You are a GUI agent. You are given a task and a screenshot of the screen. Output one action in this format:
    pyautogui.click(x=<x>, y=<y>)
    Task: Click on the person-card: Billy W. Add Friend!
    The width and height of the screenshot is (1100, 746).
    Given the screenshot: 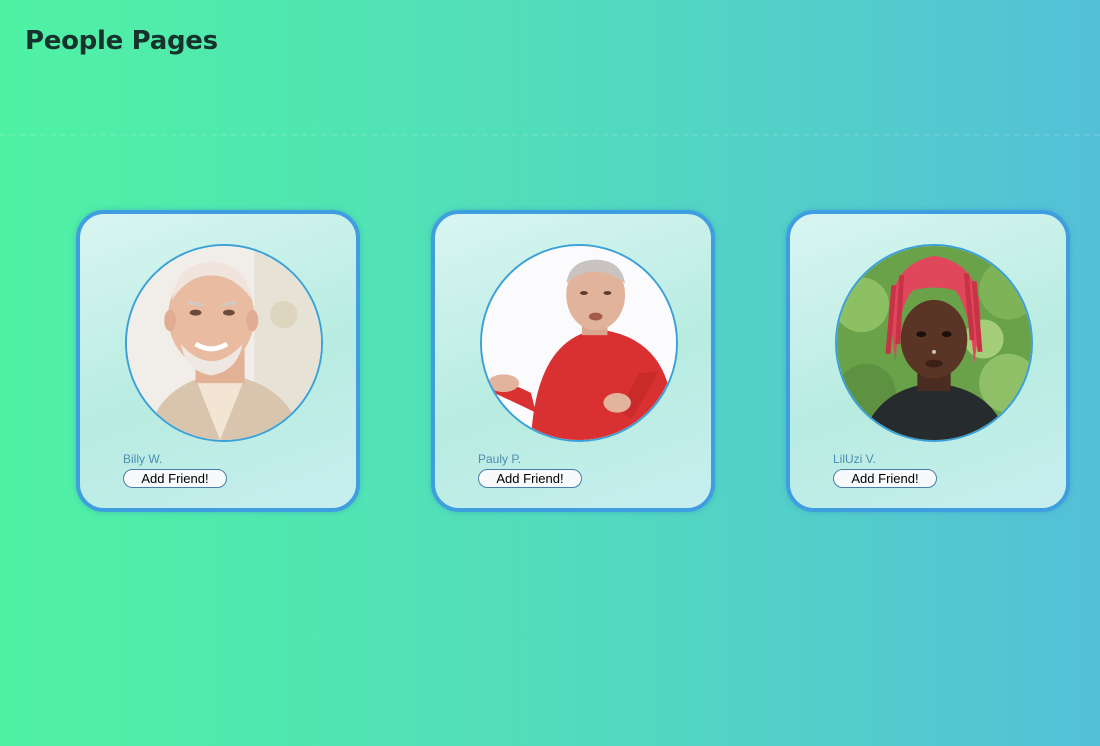 What is the action you would take?
    pyautogui.click(x=218, y=361)
    